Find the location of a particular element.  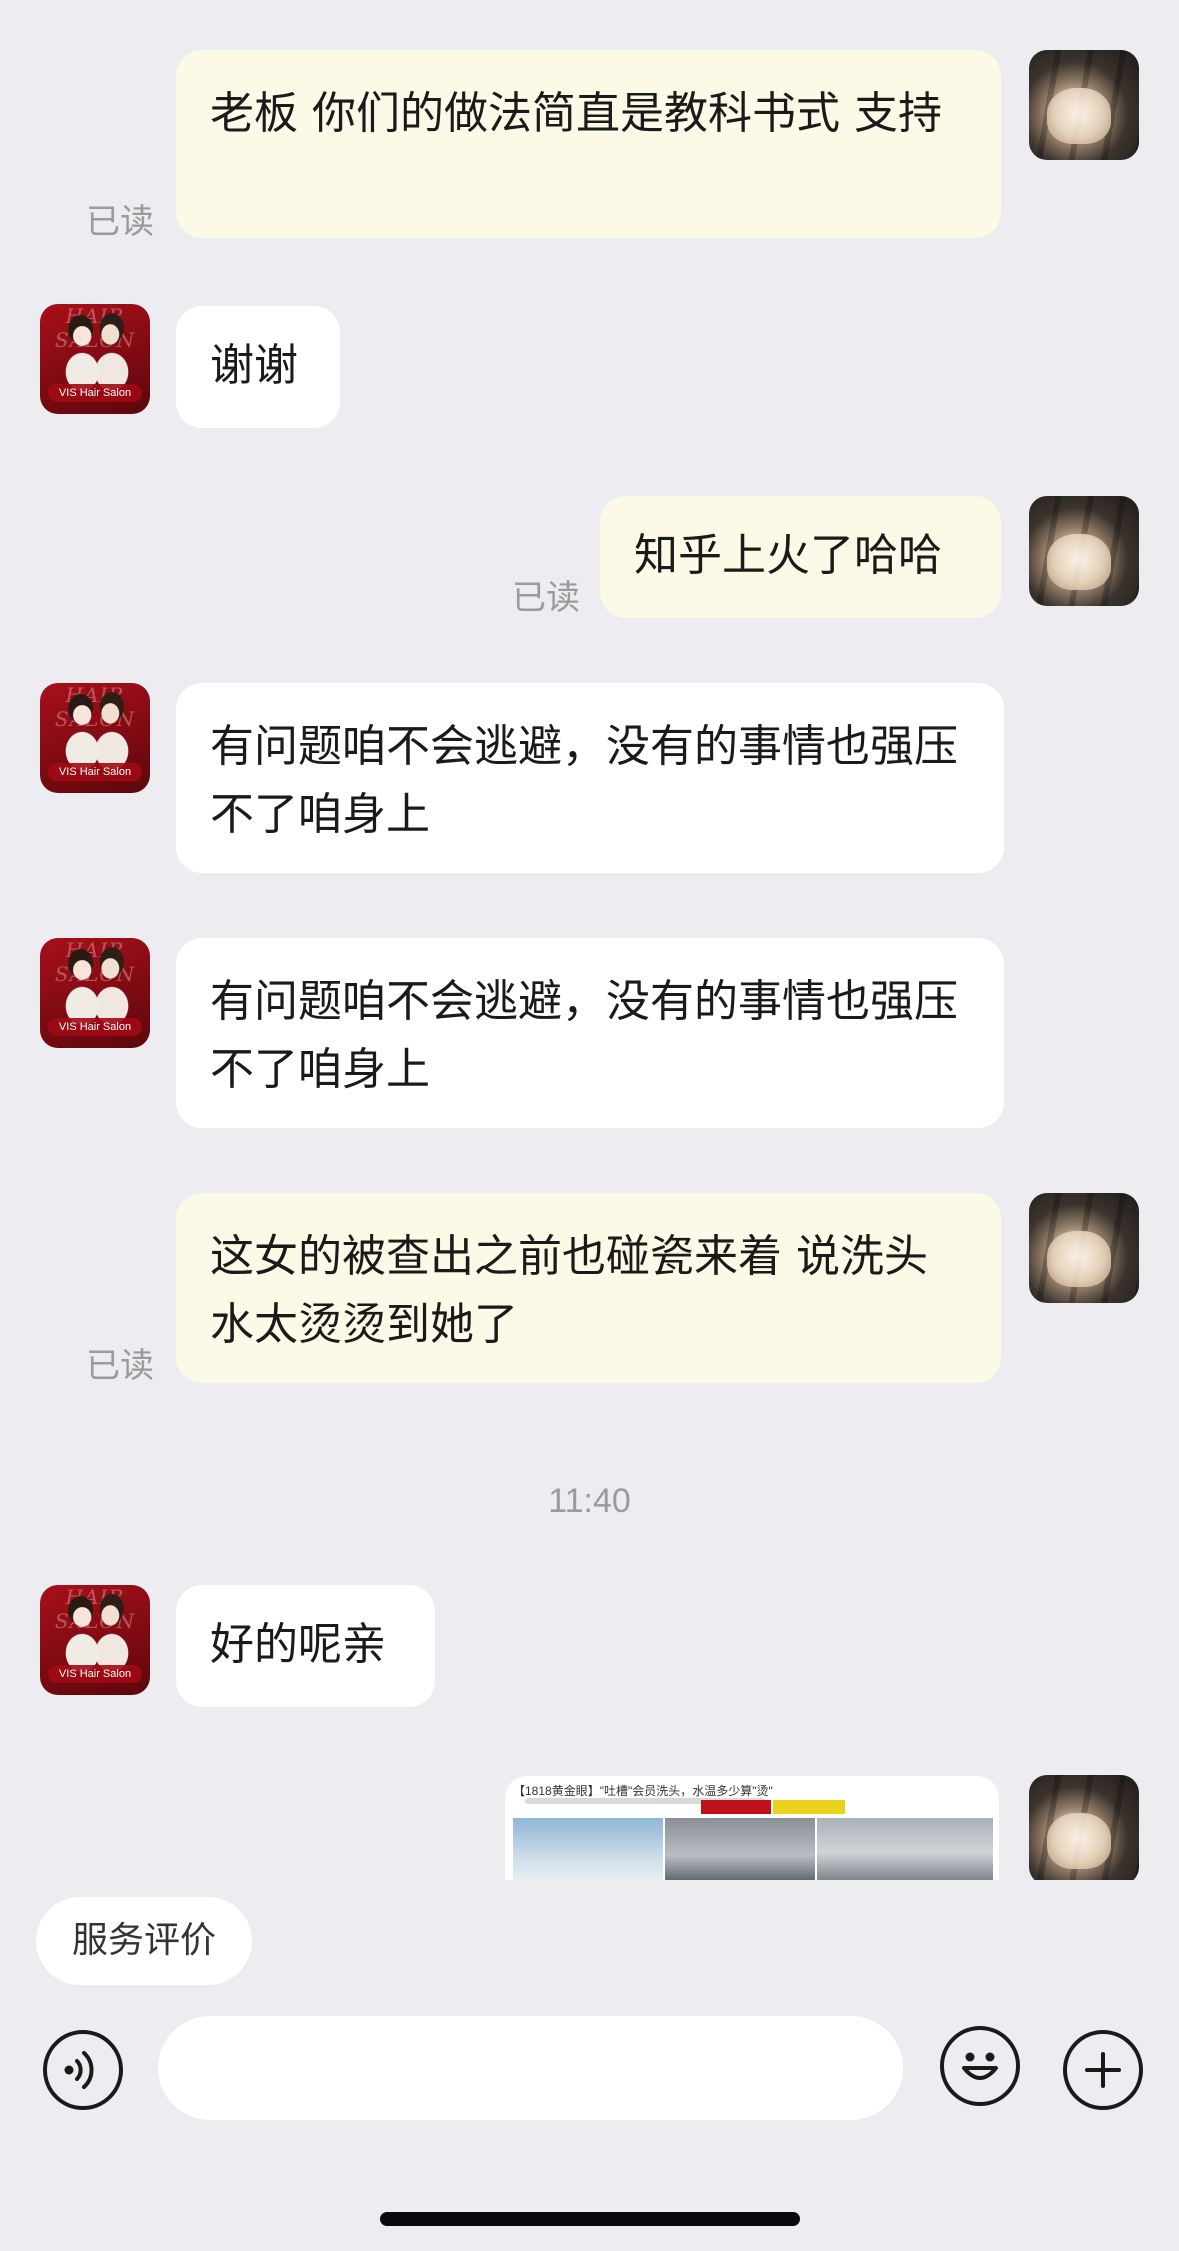

service-rating-button: 服务评价 is located at coordinates (144, 1941).